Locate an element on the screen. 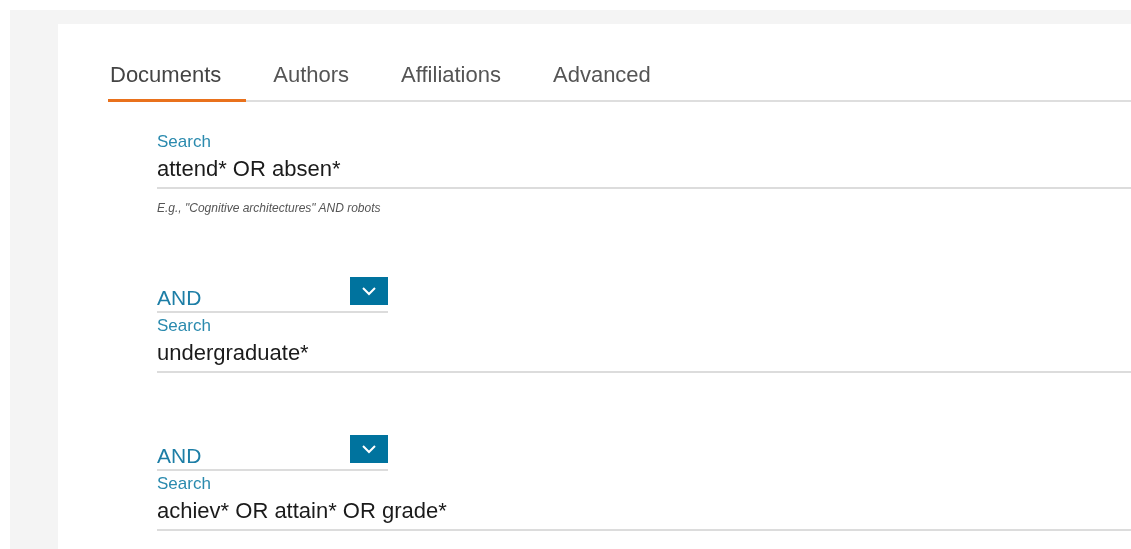 The width and height of the screenshot is (1131, 549). search-field: attend* OR absen* is located at coordinates (644, 170).